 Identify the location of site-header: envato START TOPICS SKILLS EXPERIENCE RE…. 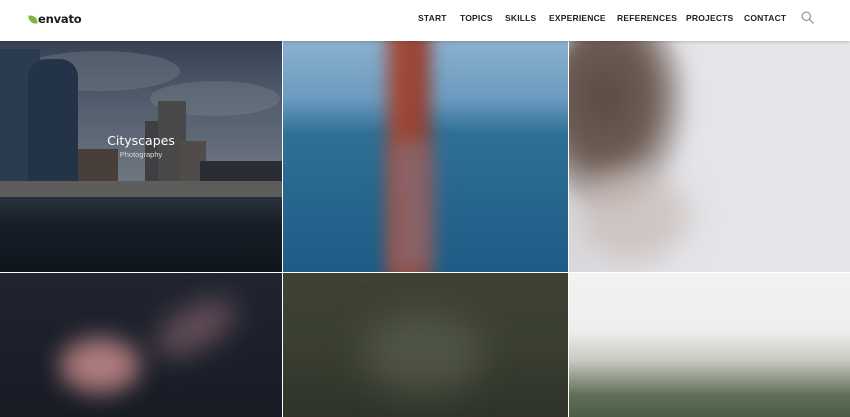
(425, 20).